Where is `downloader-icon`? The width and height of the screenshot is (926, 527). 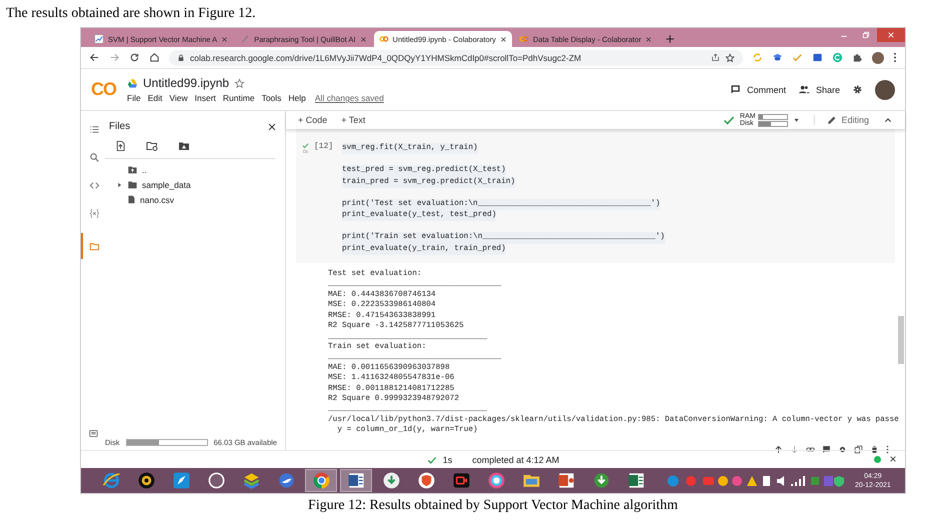 downloader-icon is located at coordinates (601, 480).